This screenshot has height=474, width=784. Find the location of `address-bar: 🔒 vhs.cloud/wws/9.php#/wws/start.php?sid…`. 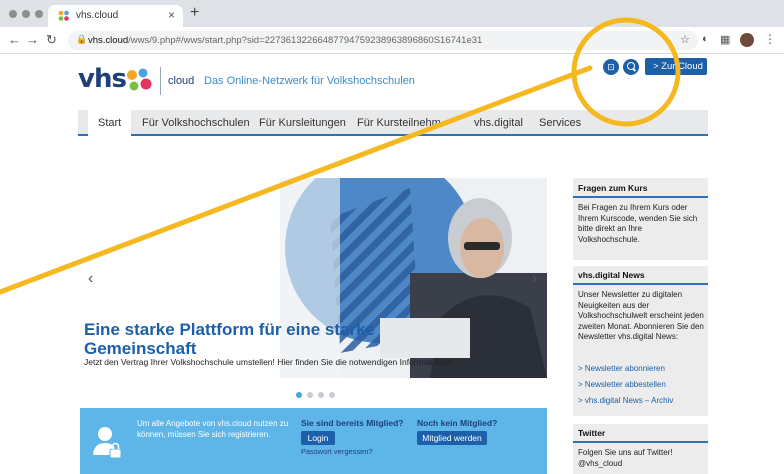

address-bar: 🔒 vhs.cloud/wws/9.php#/wws/start.php?sid… is located at coordinates (383, 40).